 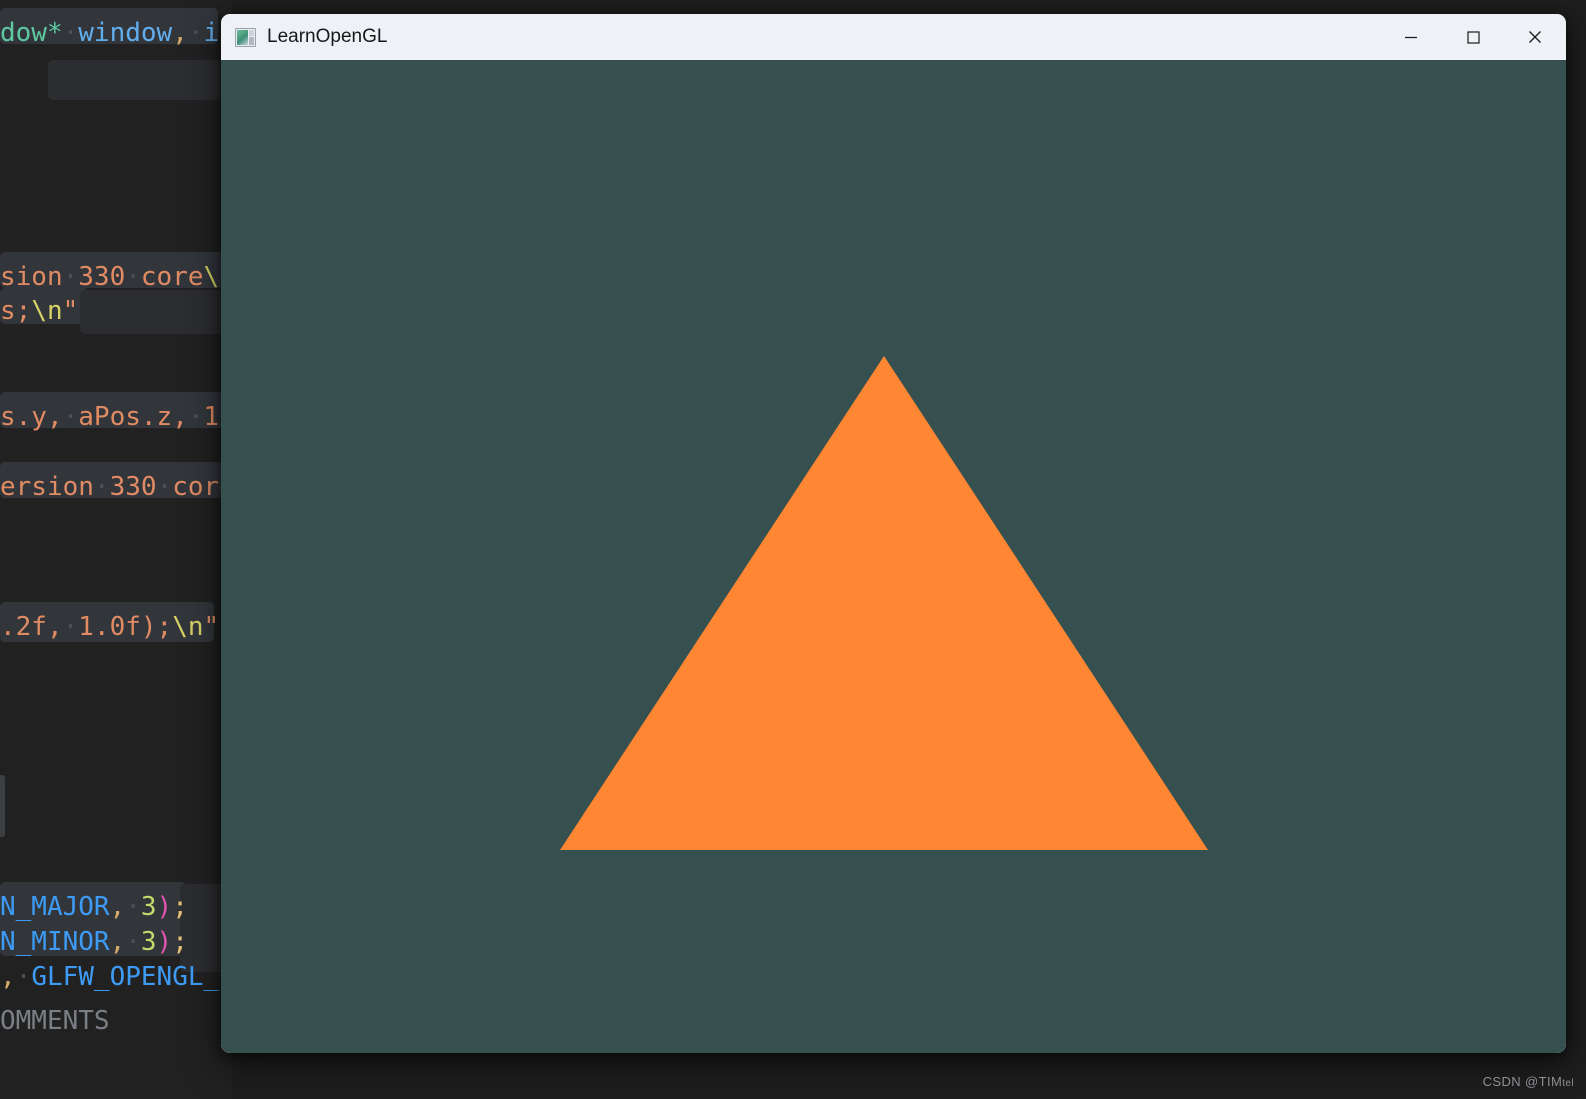 I want to click on code-line: dow*·window,·int, so click(x=125, y=33).